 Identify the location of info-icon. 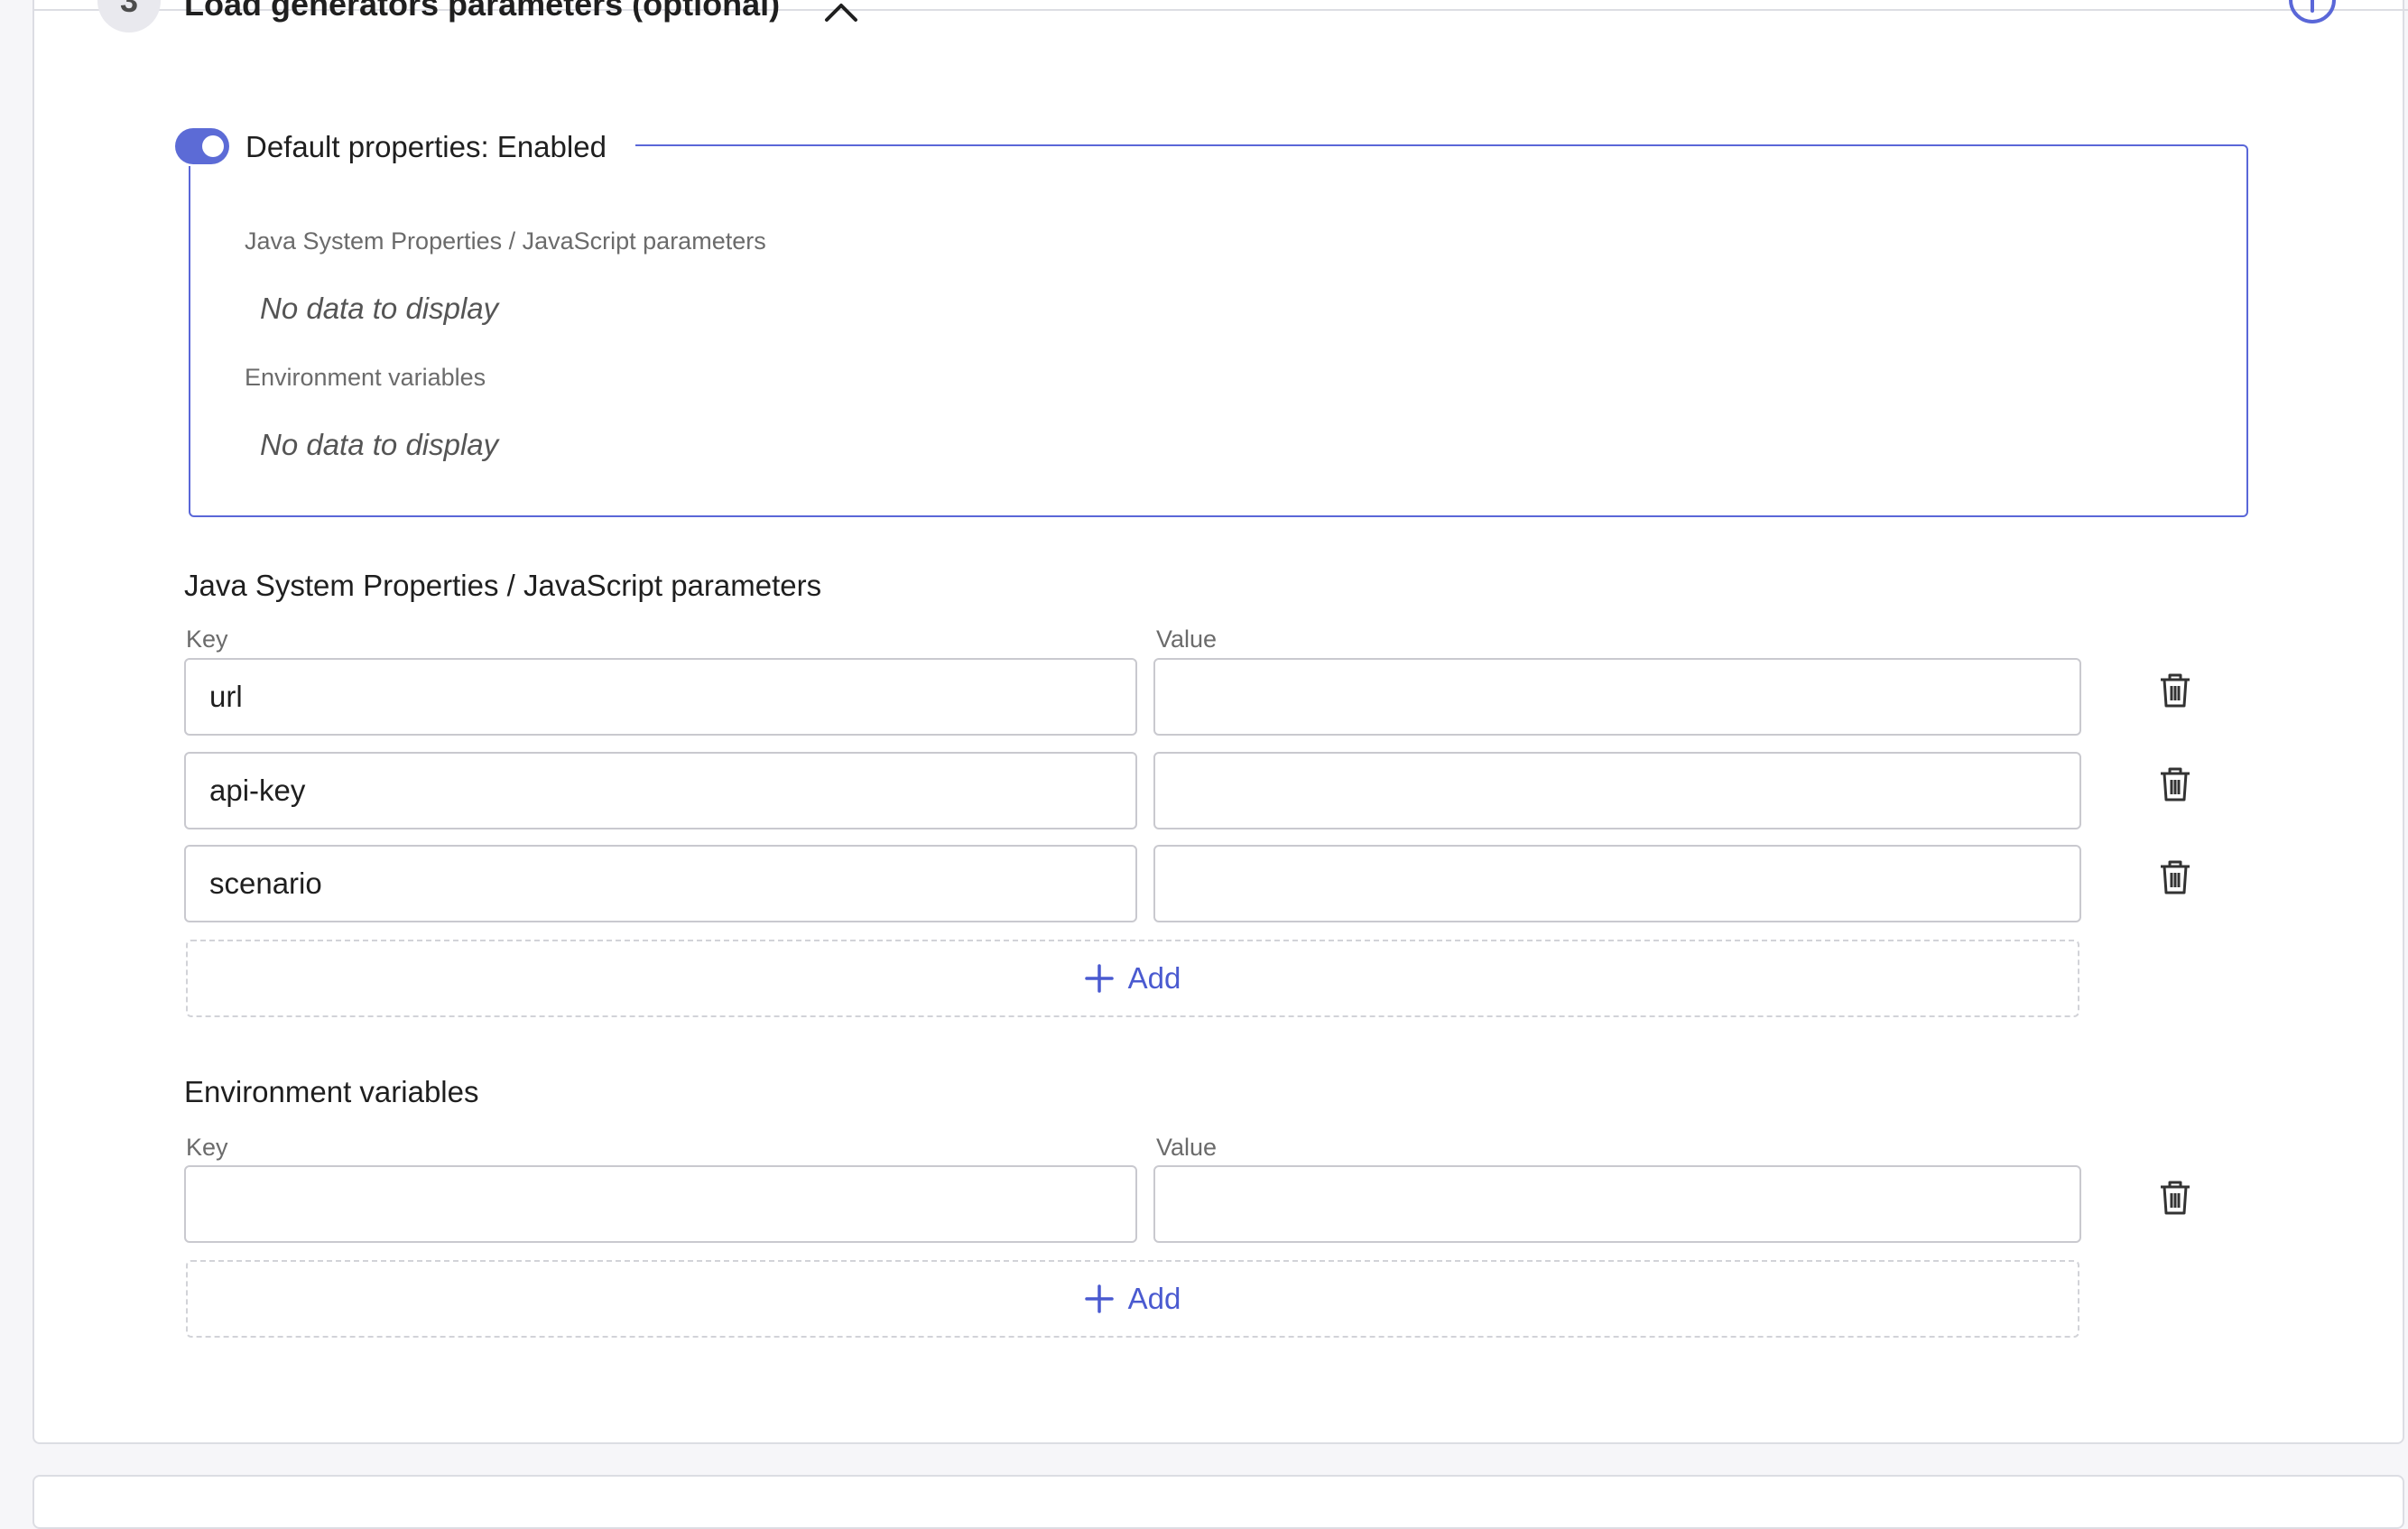
(2312, 17).